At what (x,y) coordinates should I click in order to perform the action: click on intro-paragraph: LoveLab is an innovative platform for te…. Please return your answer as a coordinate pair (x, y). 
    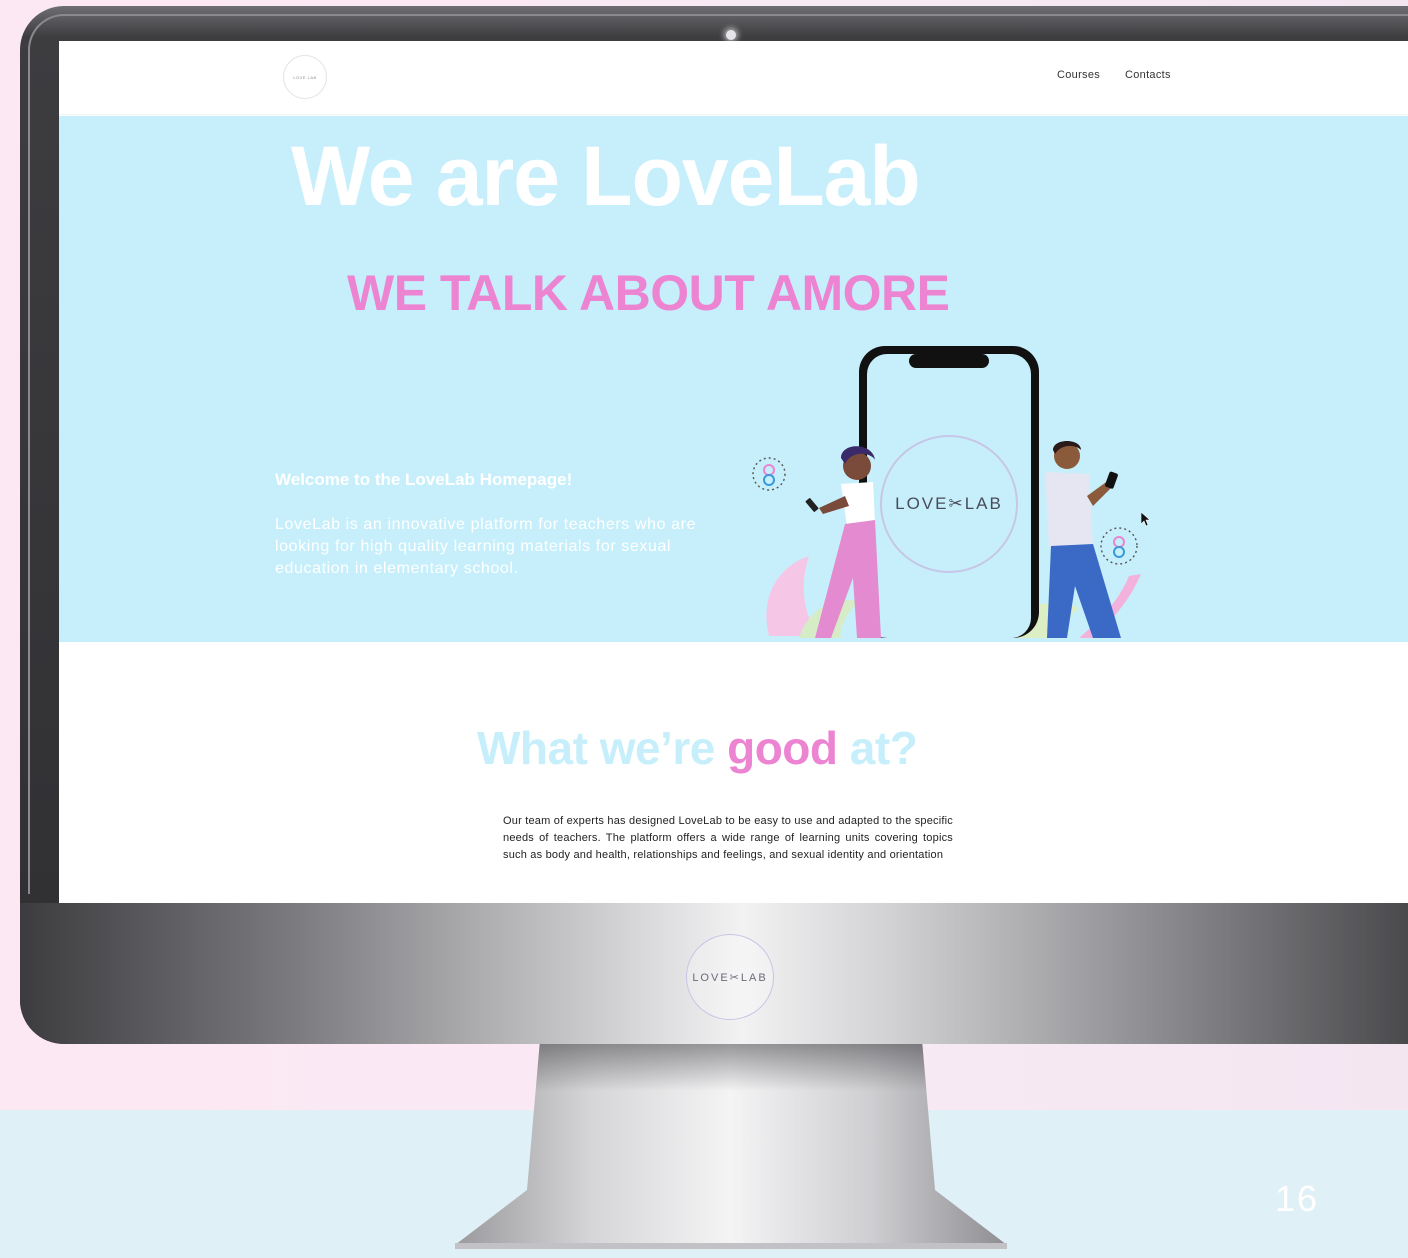
    Looking at the image, I should click on (486, 546).